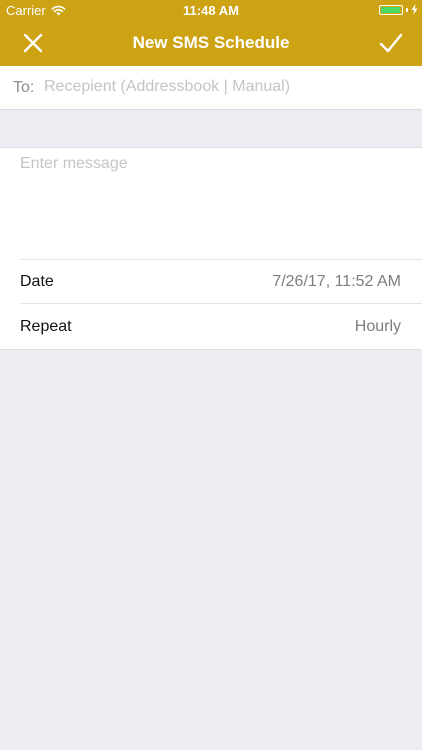  I want to click on date-row: Date 7/26/17, 11:52 AM, so click(221, 281).